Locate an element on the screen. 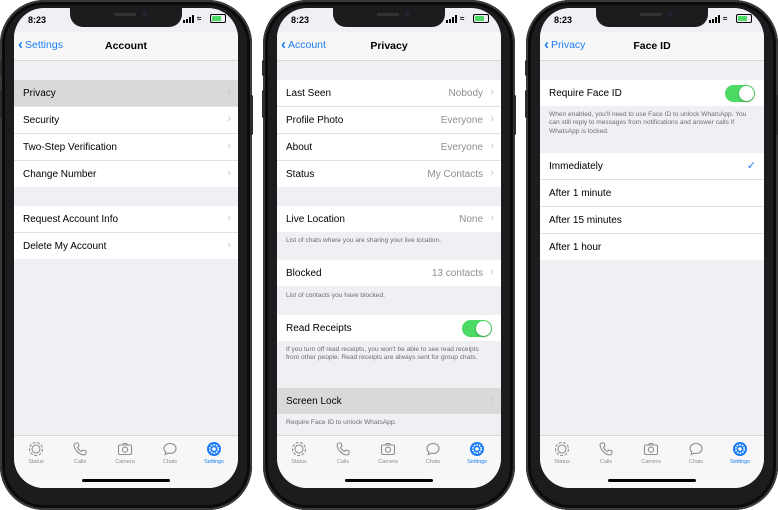 The height and width of the screenshot is (510, 778). page-title: Account is located at coordinates (126, 46).